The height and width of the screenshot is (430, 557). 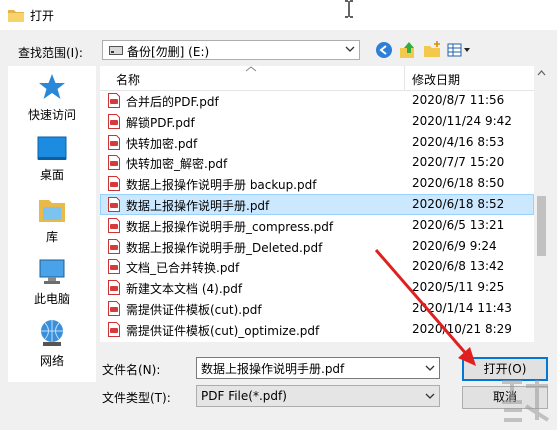 What do you see at coordinates (458, 100) in the screenshot?
I see `file-modified-date: 2020/8/7 11:56` at bounding box center [458, 100].